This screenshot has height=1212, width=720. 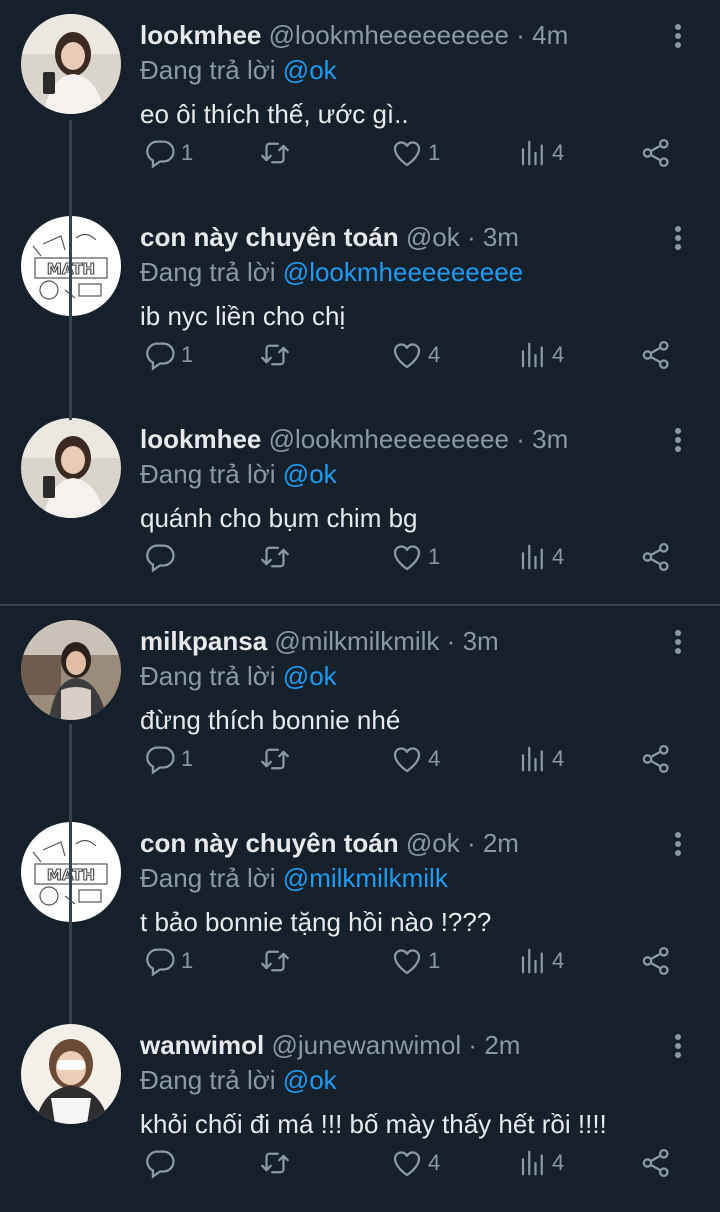 I want to click on timestamp: 4m, so click(x=550, y=35).